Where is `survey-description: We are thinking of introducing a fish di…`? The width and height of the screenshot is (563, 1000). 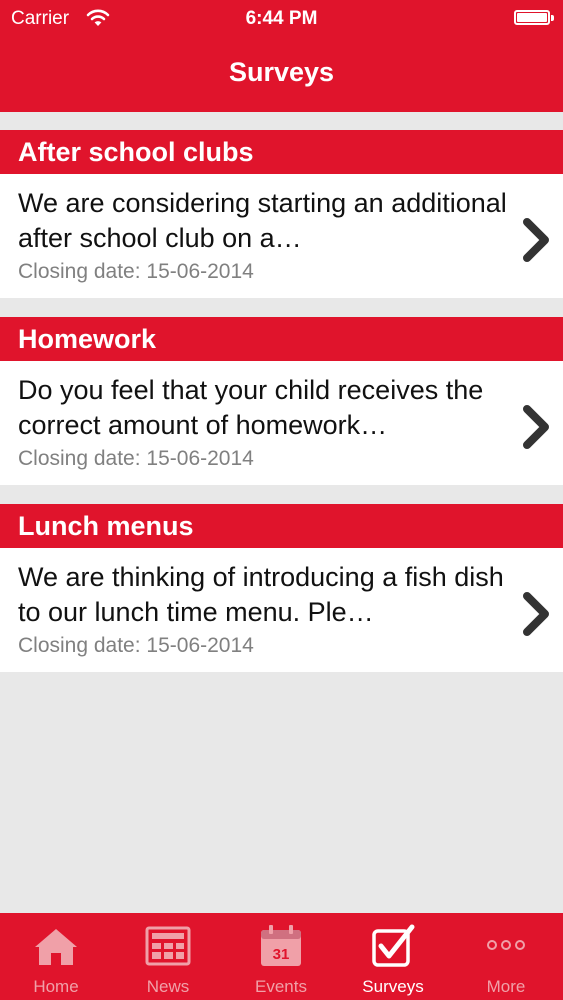
survey-description: We are thinking of introducing a fish di… is located at coordinates (261, 594).